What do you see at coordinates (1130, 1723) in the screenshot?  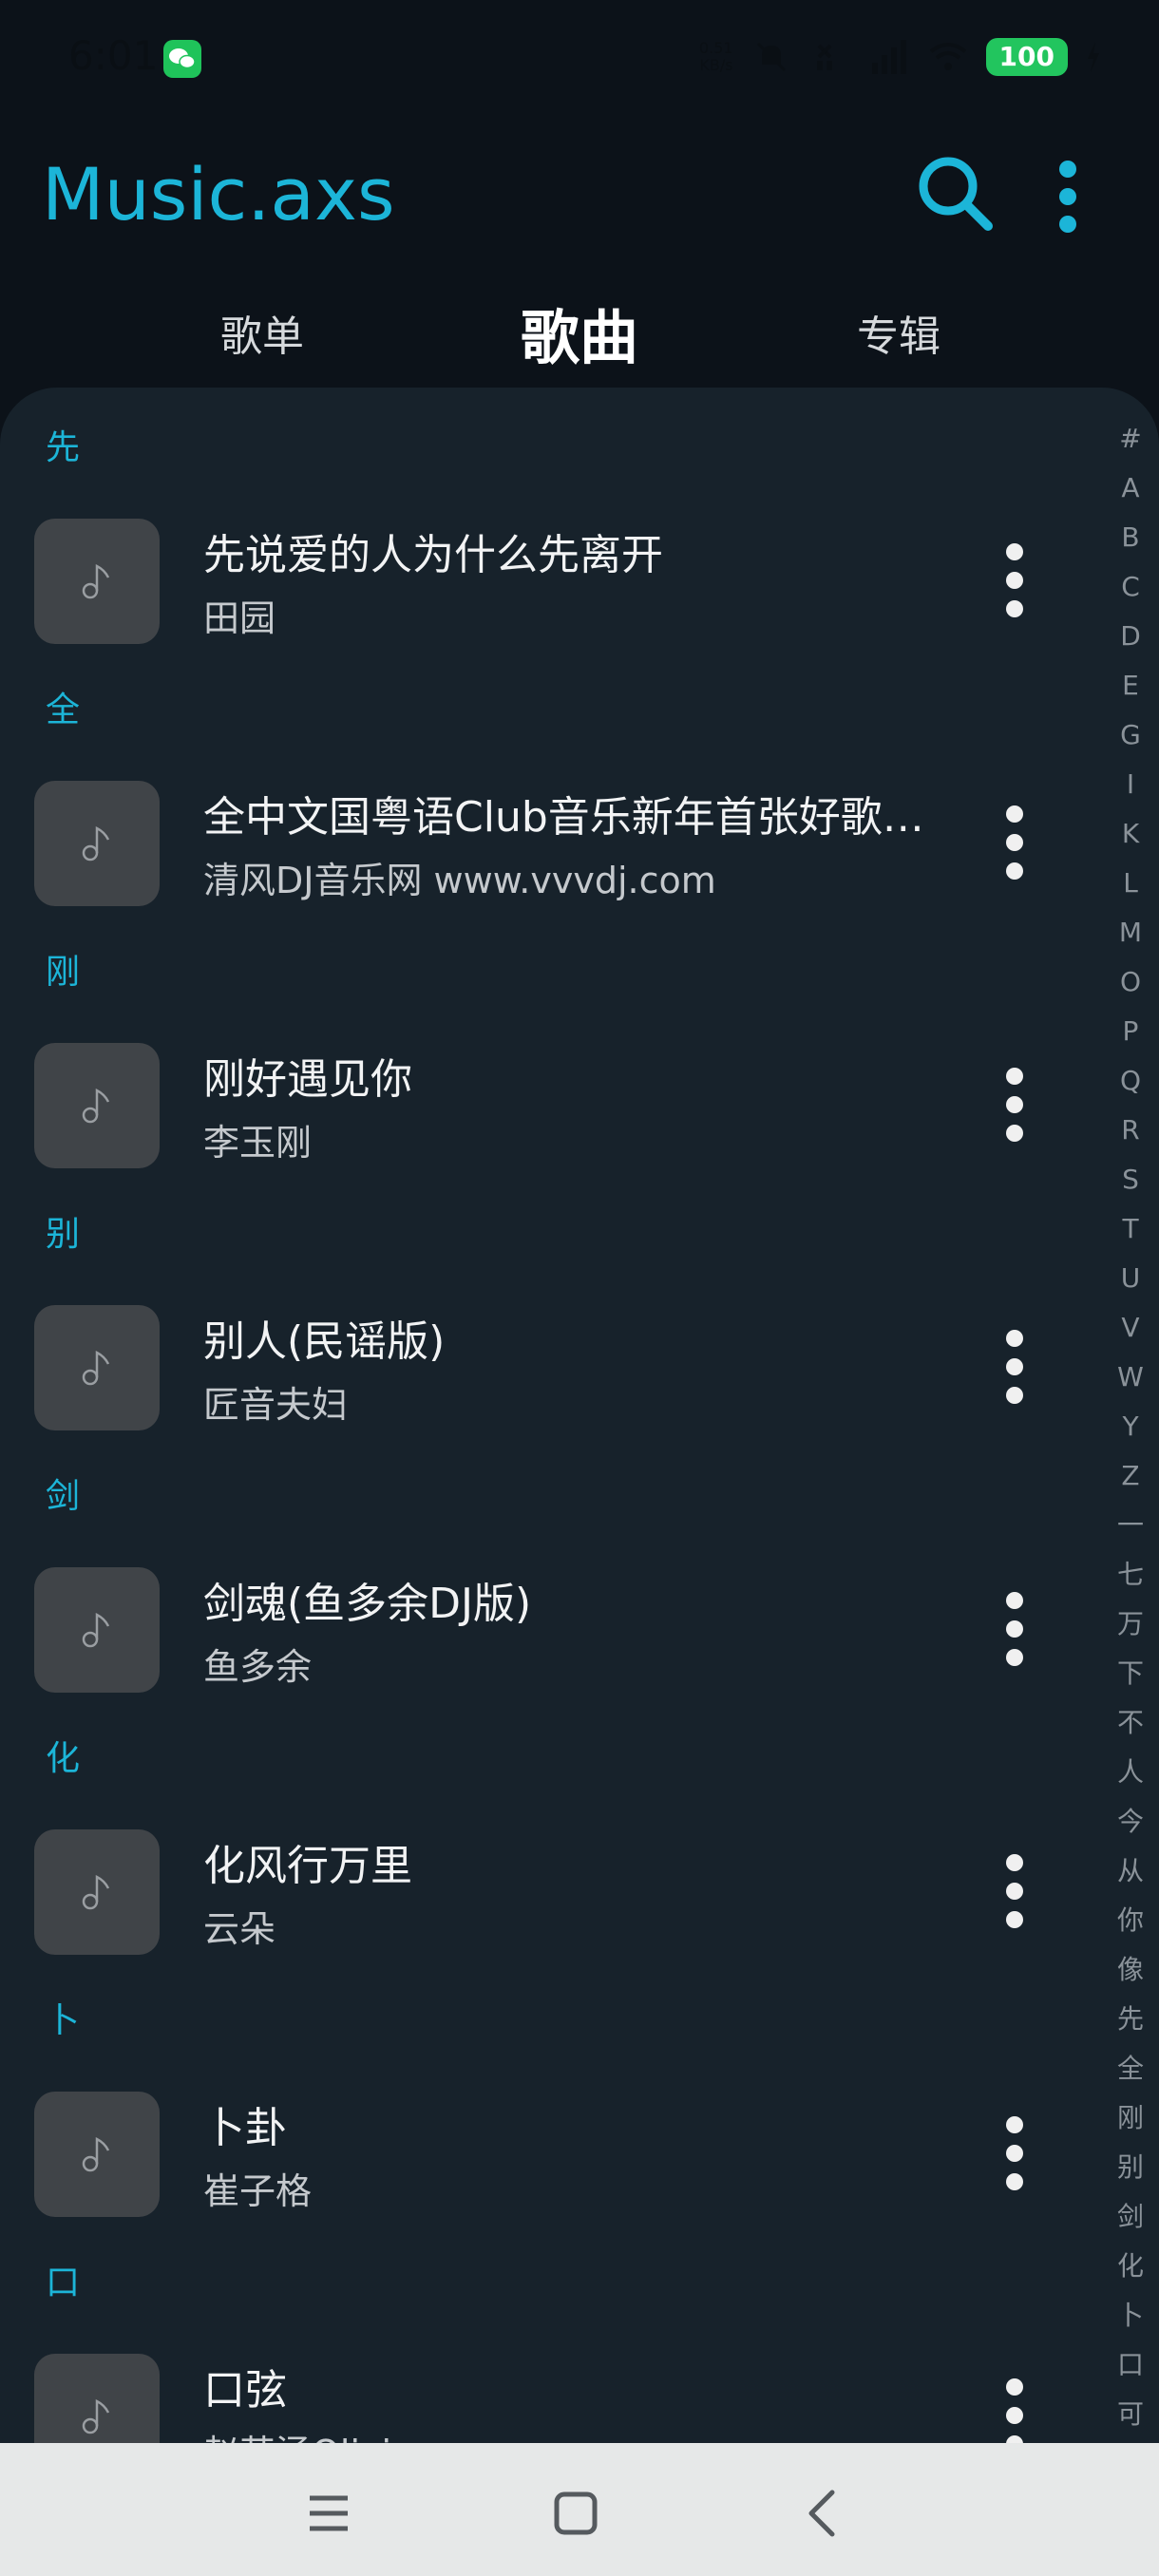 I see `alphabet-index-letter: 不` at bounding box center [1130, 1723].